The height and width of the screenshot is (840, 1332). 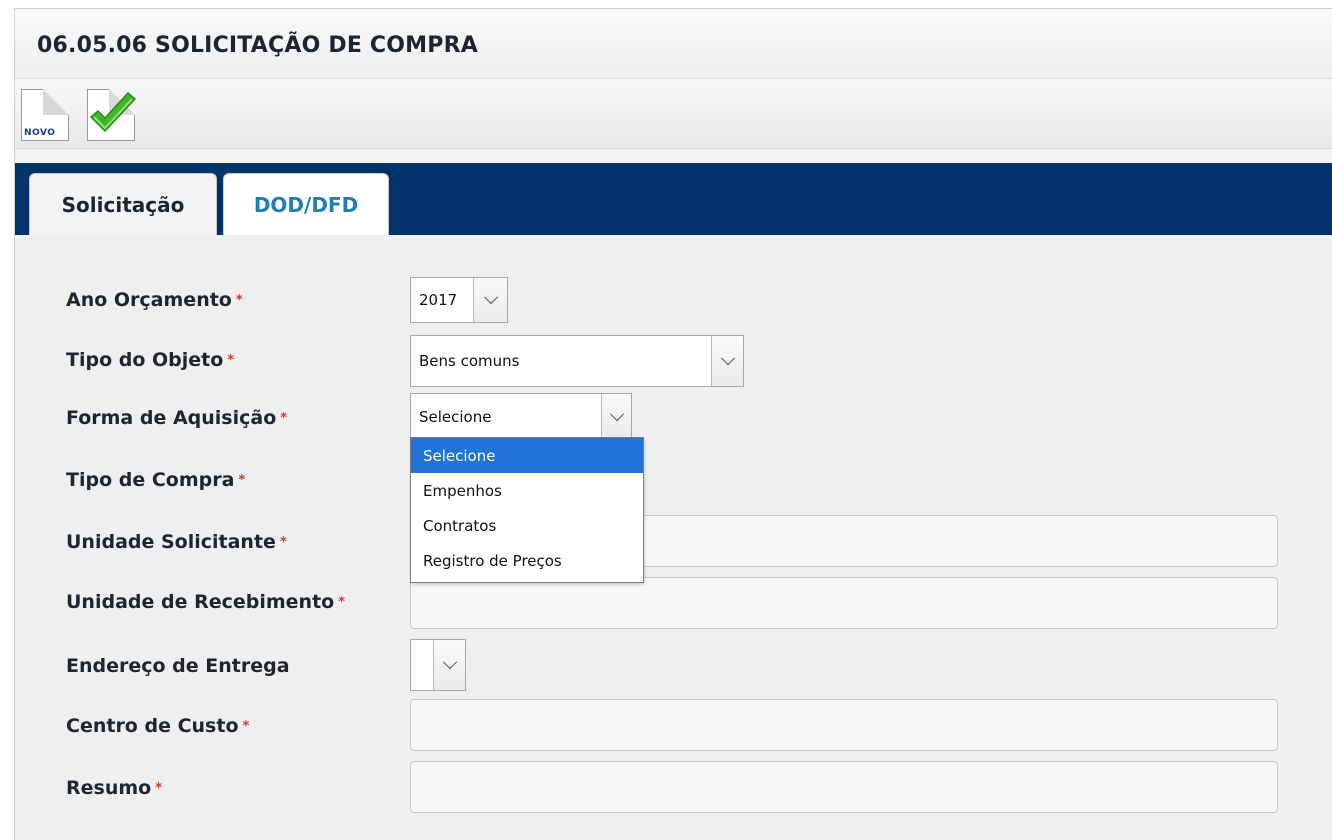 I want to click on ano-orcamento-label: Ano Orçamento *, so click(x=154, y=300).